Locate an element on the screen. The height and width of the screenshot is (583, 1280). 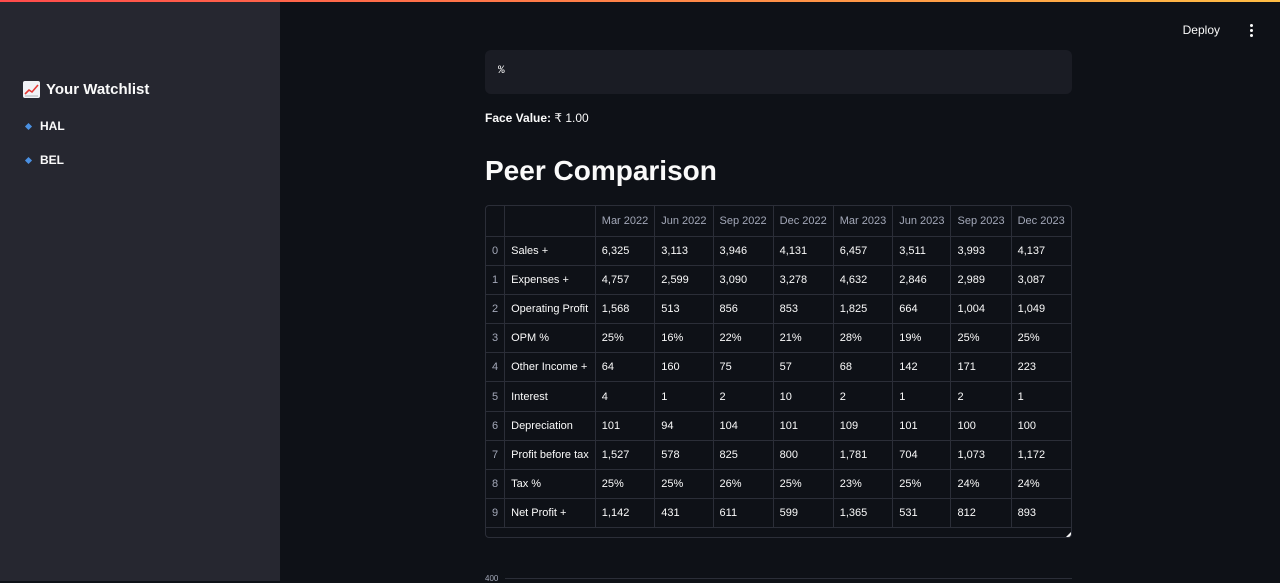
table-cell: 4,757 is located at coordinates (625, 280).